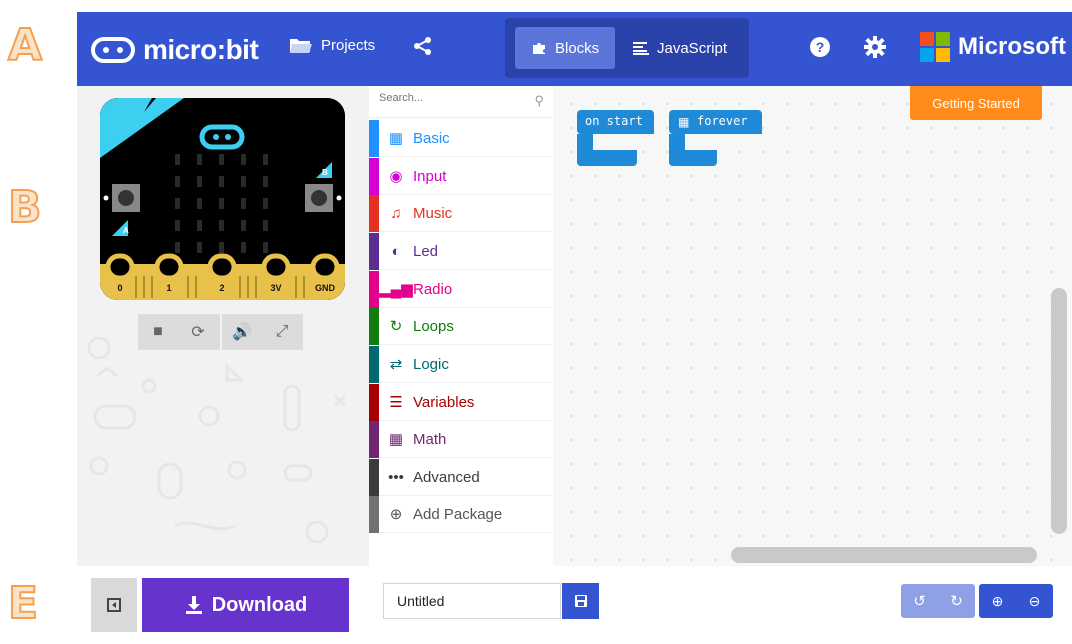  Describe the element at coordinates (430, 176) in the screenshot. I see `category-label: Input` at that location.